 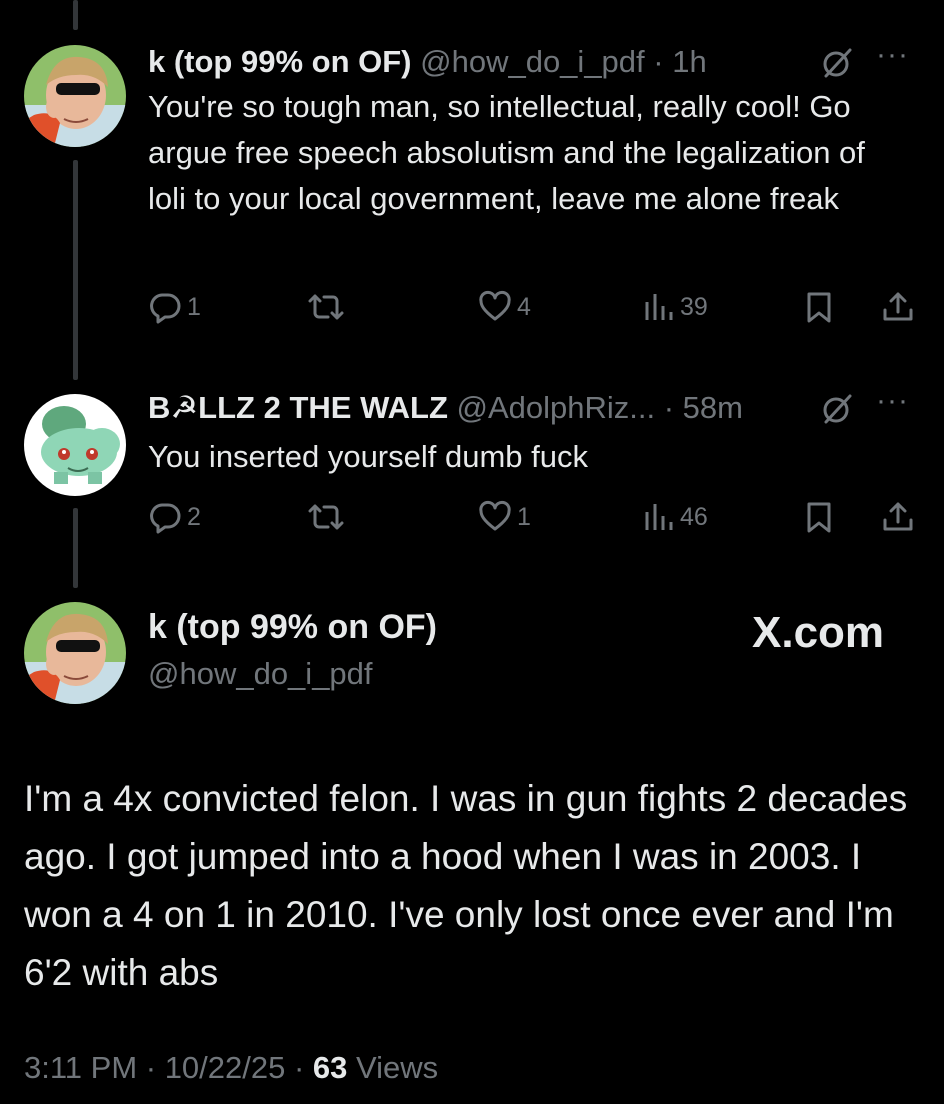 I want to click on reply-button: 1, so click(x=174, y=307).